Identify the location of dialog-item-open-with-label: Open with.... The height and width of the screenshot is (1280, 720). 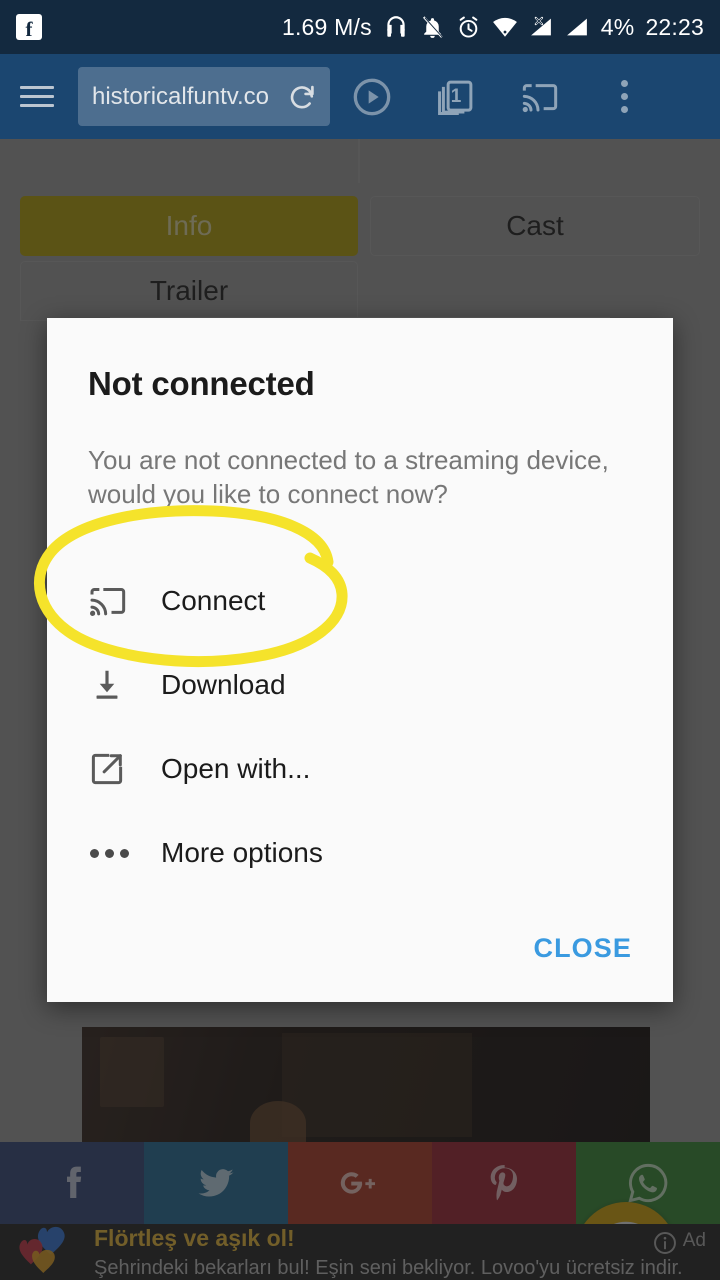
(236, 768).